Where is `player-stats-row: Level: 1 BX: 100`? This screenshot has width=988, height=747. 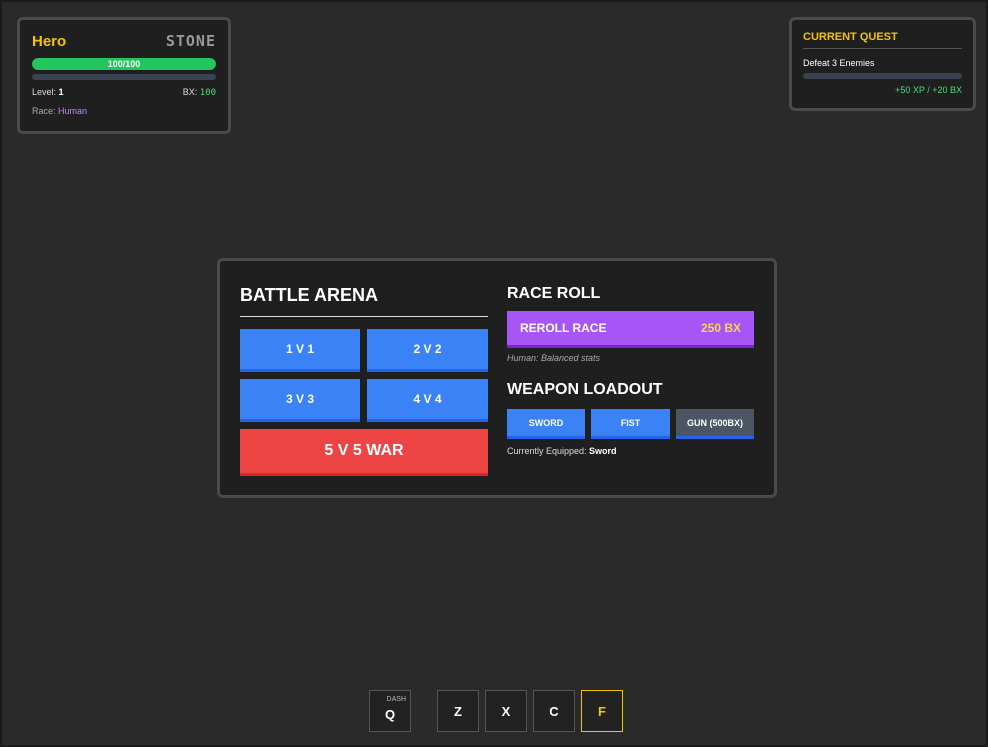 player-stats-row: Level: 1 BX: 100 is located at coordinates (124, 92).